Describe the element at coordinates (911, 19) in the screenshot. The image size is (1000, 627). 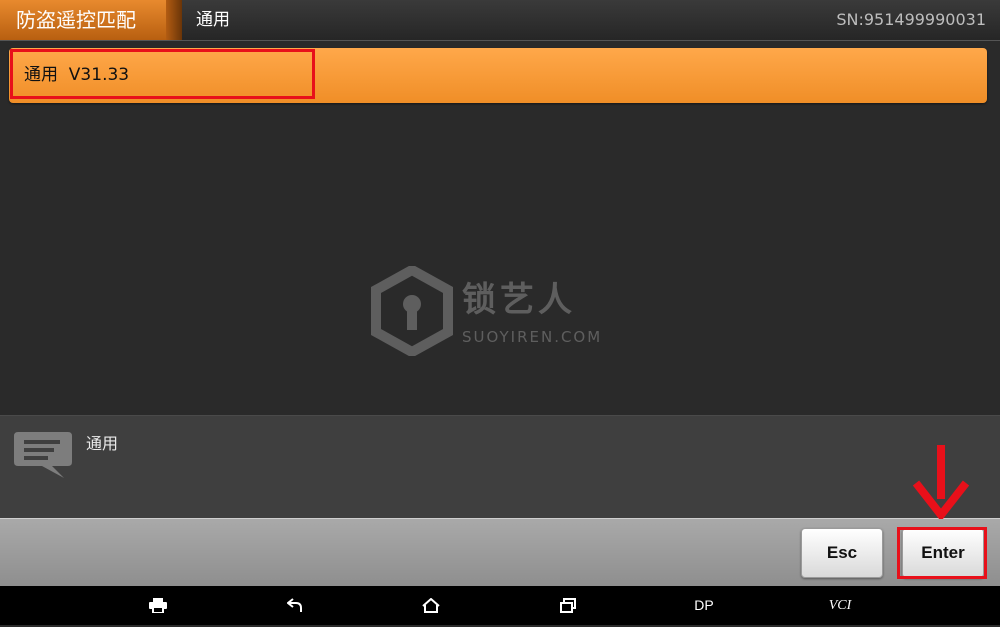
I see `serial-number: SN:951499990031` at that location.